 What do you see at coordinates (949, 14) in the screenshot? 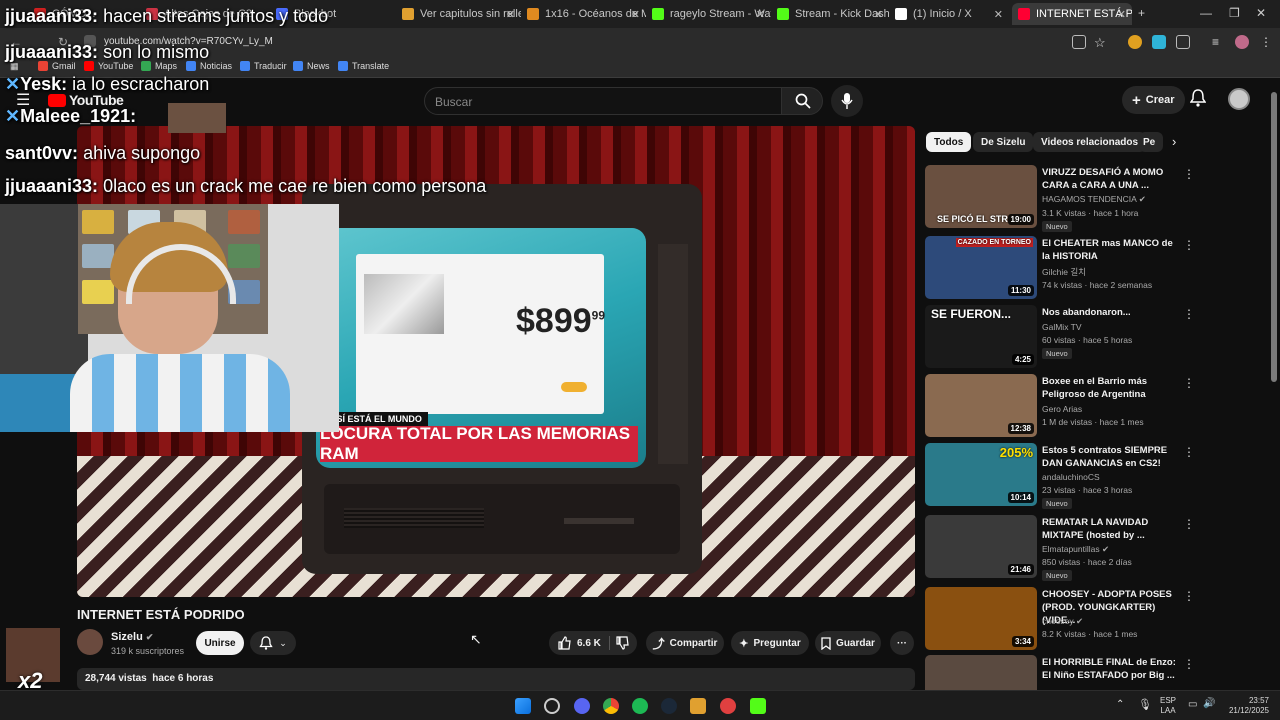
I see `browser-tab: (1) Inicio / X ✕` at bounding box center [949, 14].